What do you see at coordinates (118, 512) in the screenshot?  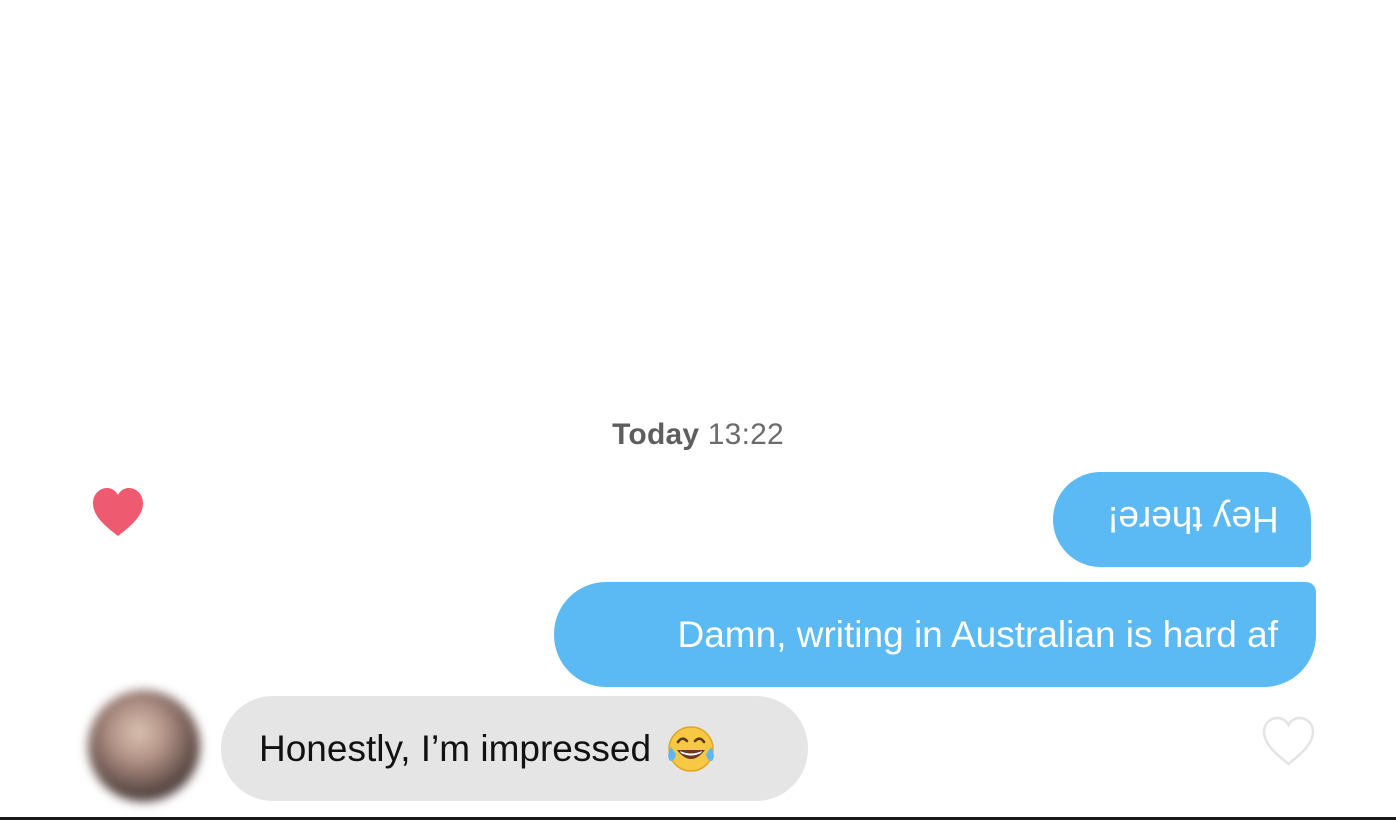 I see `heart-filled-icon` at bounding box center [118, 512].